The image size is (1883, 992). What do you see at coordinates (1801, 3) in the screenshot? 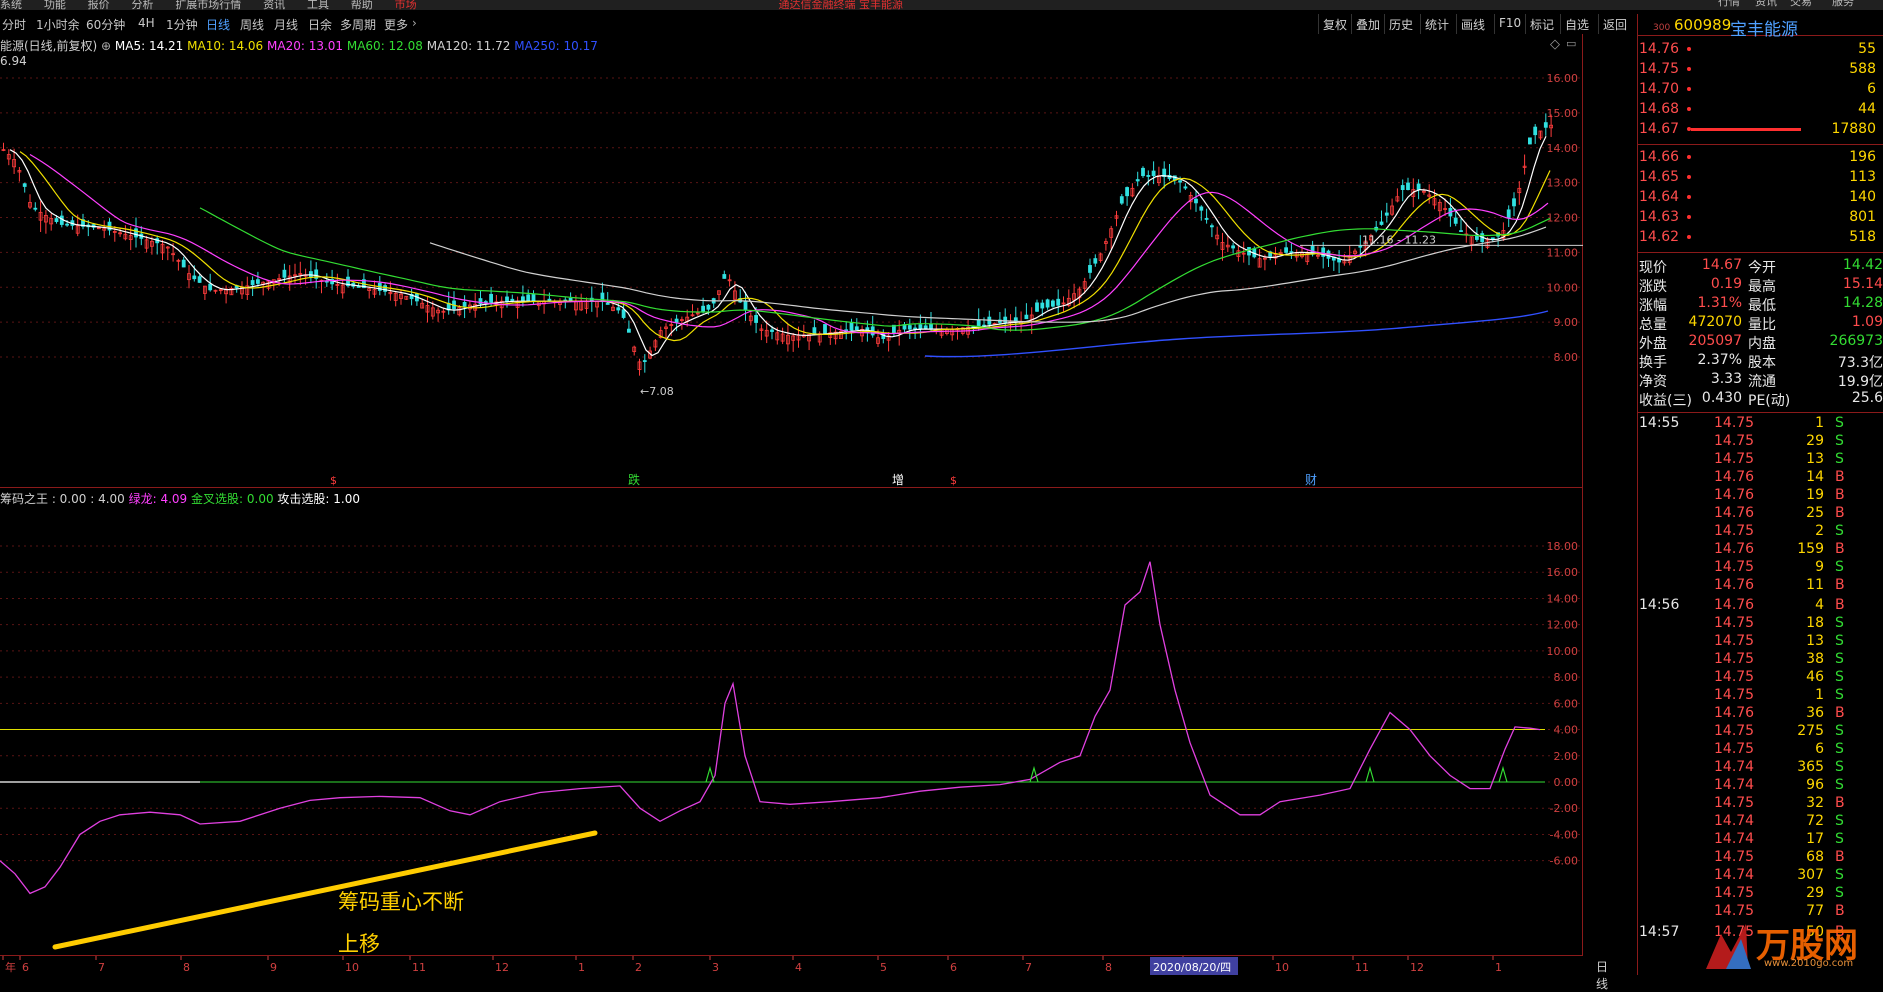
I see `menu-right-3: 交易` at bounding box center [1801, 3].